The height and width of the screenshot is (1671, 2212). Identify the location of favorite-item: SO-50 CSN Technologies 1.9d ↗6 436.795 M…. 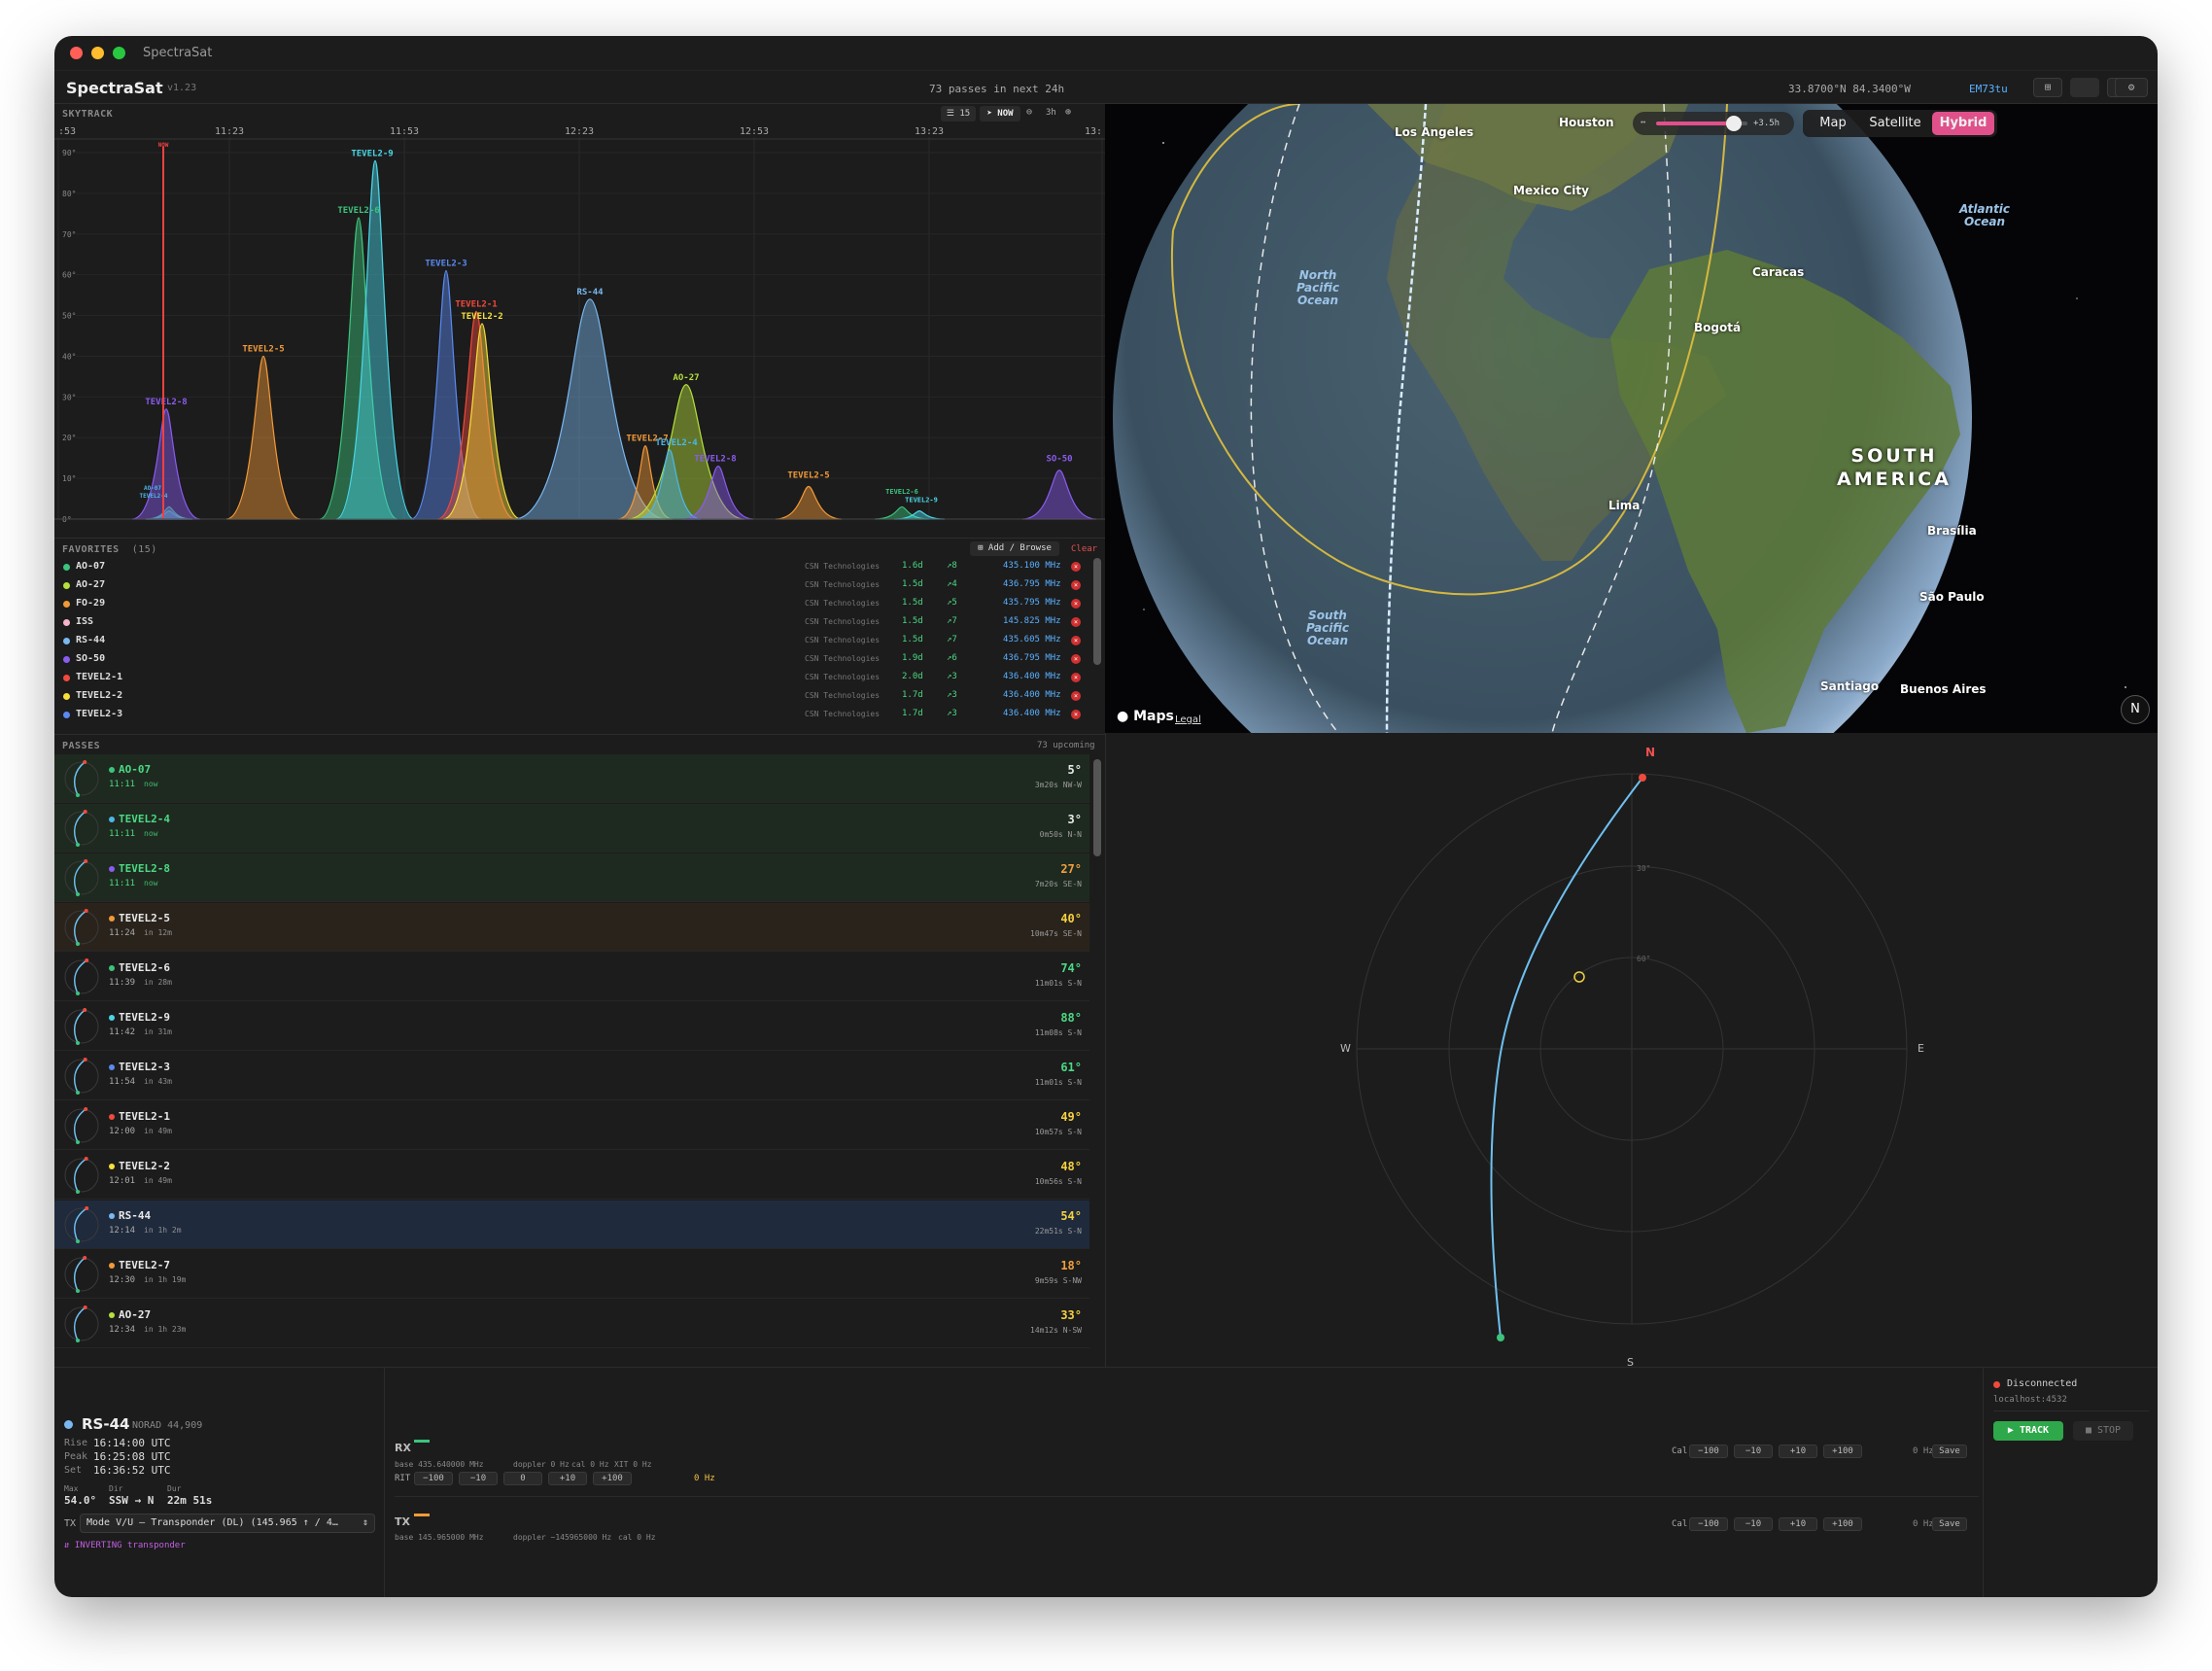
(571, 659).